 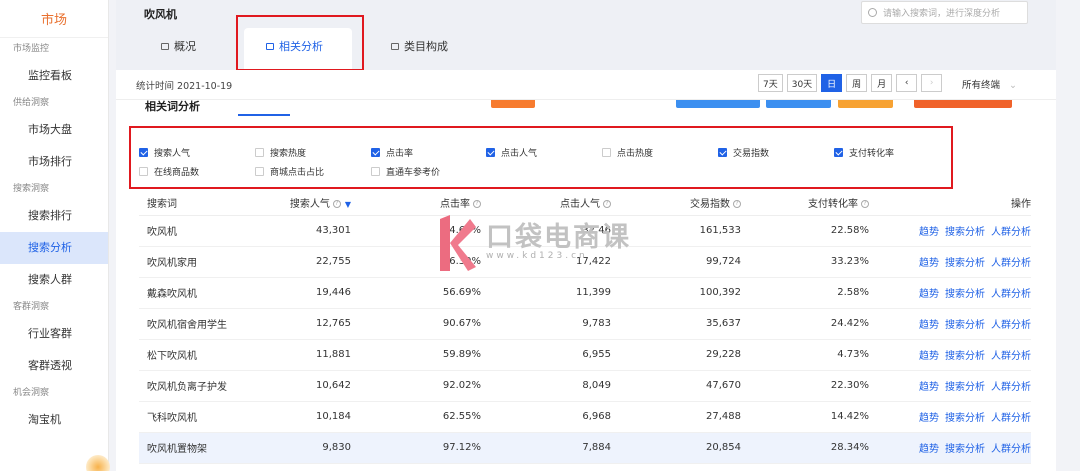 What do you see at coordinates (519, 154) in the screenshot?
I see `metric-label: 点击人气` at bounding box center [519, 154].